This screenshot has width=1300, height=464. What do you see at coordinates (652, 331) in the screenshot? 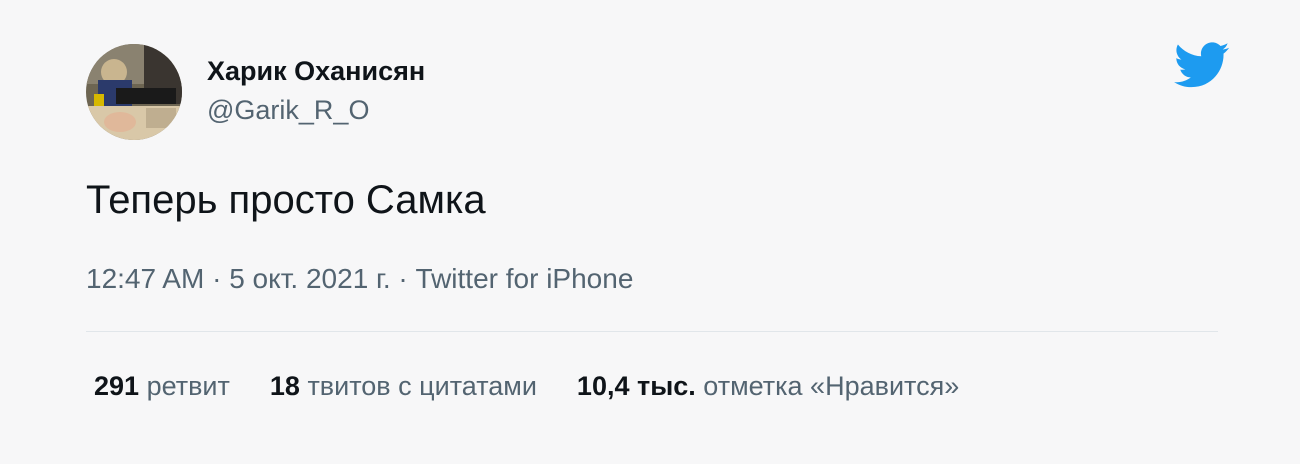
I see `divider` at bounding box center [652, 331].